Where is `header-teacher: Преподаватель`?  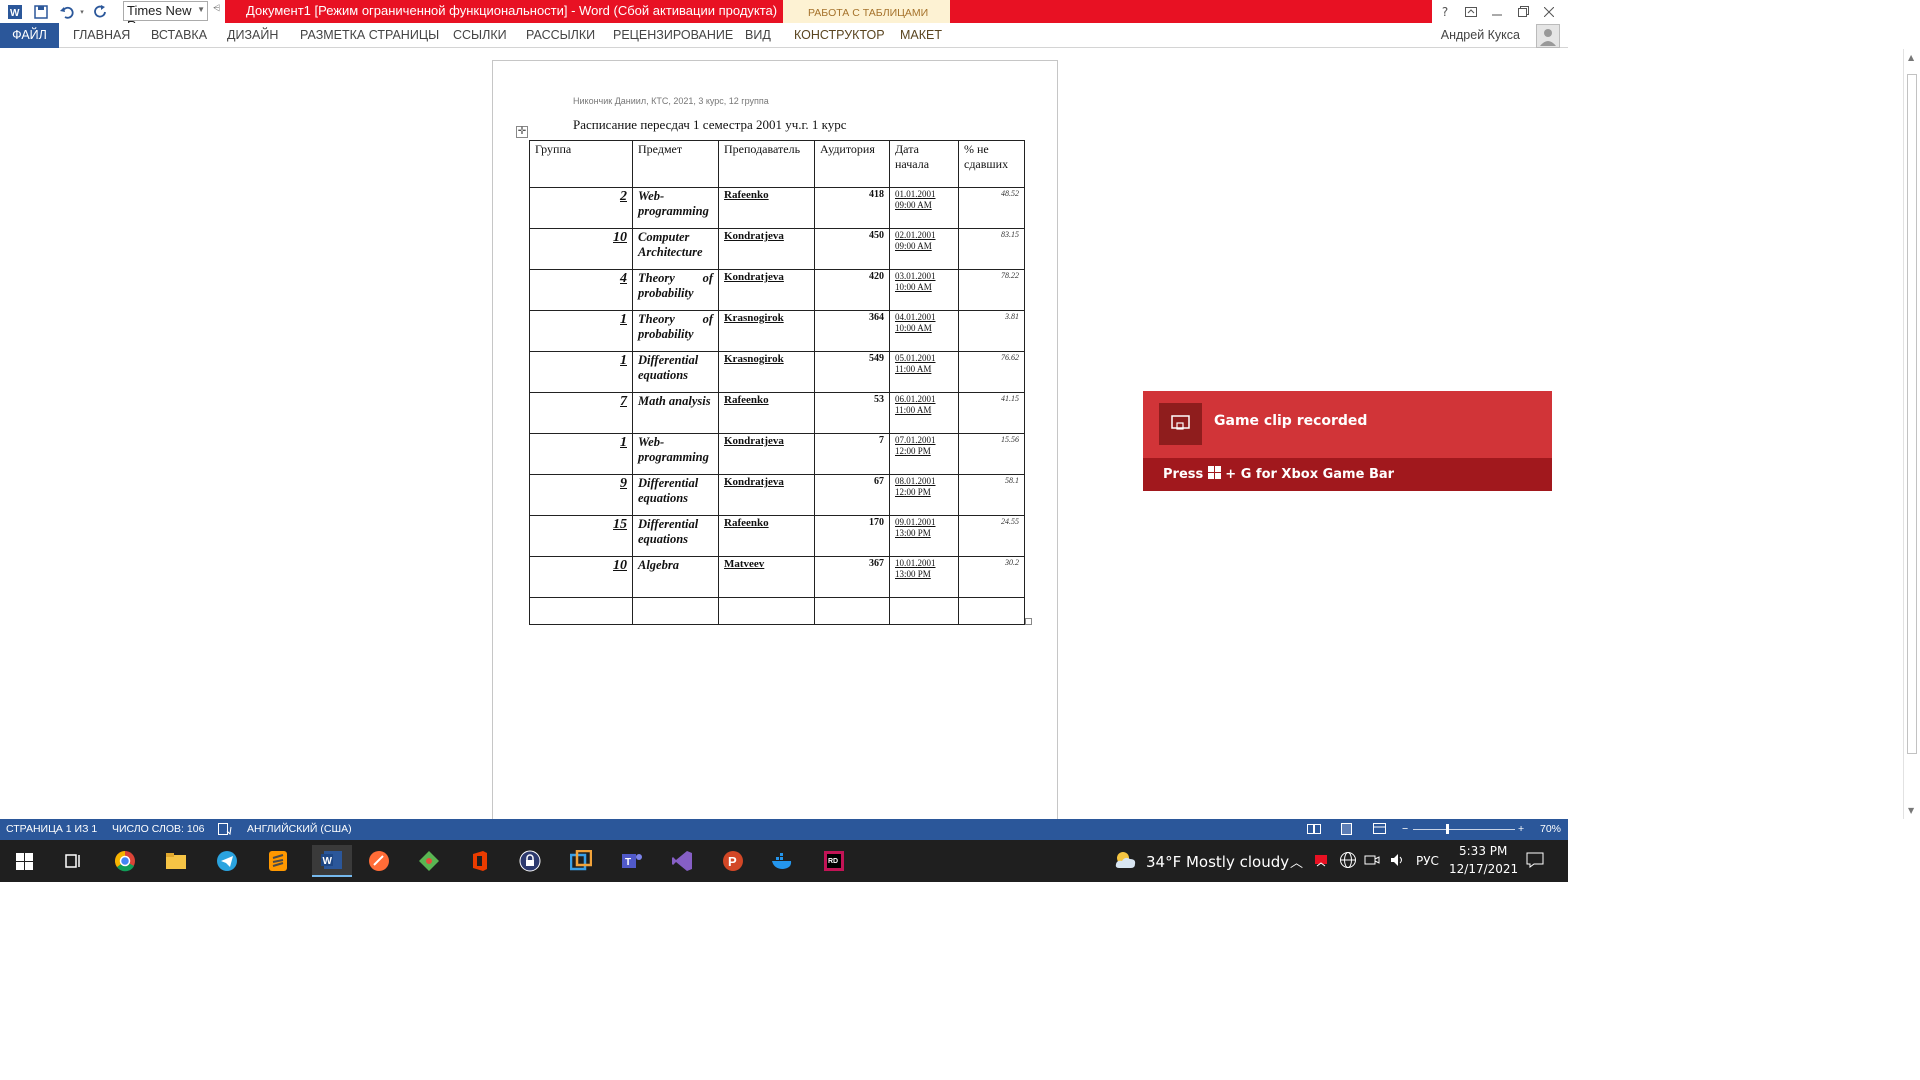
header-teacher: Преподаватель is located at coordinates (766, 164).